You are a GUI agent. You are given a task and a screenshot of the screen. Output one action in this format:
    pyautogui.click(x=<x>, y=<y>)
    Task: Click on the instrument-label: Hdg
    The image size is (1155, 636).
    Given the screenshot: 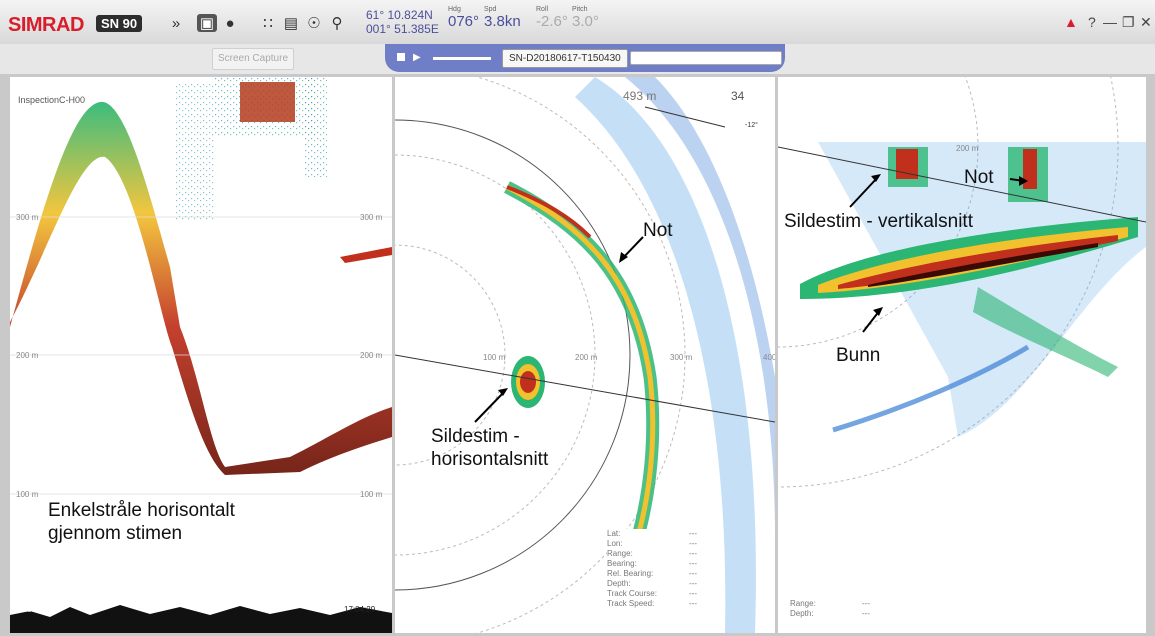 What is the action you would take?
    pyautogui.click(x=454, y=9)
    